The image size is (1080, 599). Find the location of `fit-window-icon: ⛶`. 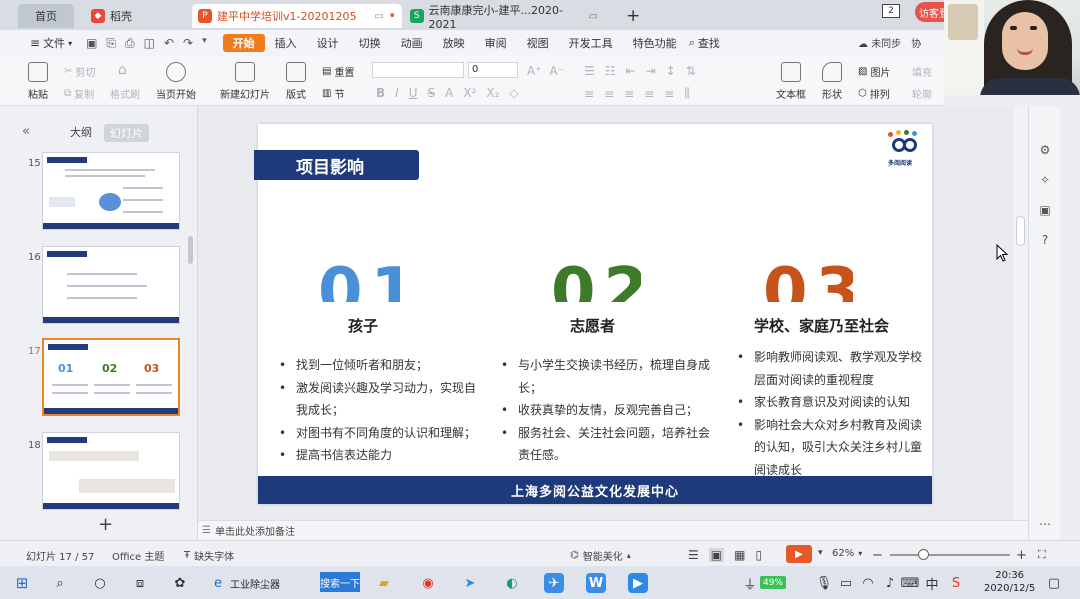

fit-window-icon: ⛶ is located at coordinates (1042, 555).